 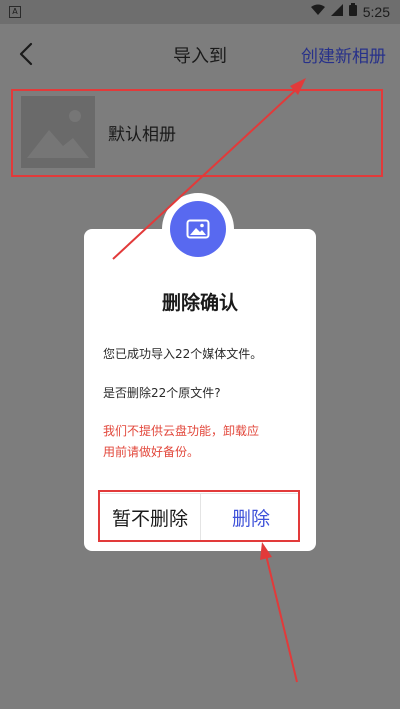 I want to click on status-bar: A 5:25, so click(x=200, y=12).